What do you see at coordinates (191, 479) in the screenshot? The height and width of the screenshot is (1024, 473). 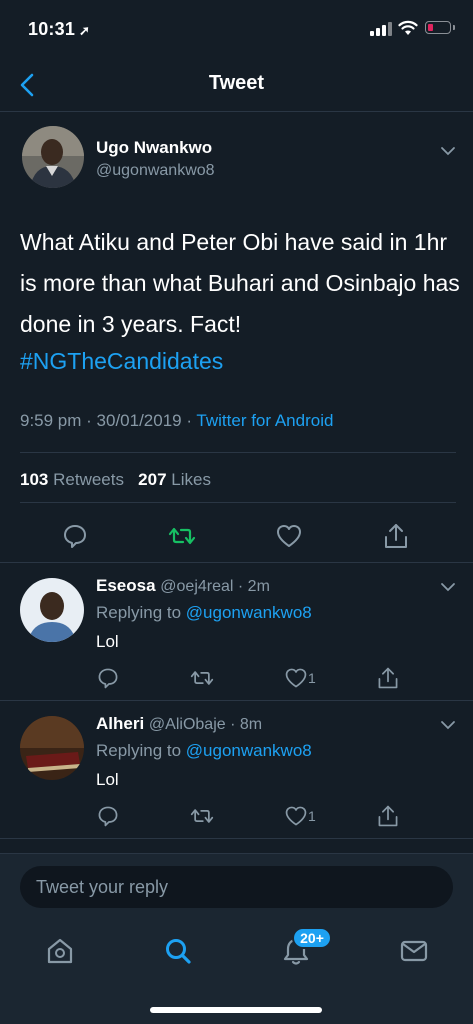 I see `likes-label: Likes` at bounding box center [191, 479].